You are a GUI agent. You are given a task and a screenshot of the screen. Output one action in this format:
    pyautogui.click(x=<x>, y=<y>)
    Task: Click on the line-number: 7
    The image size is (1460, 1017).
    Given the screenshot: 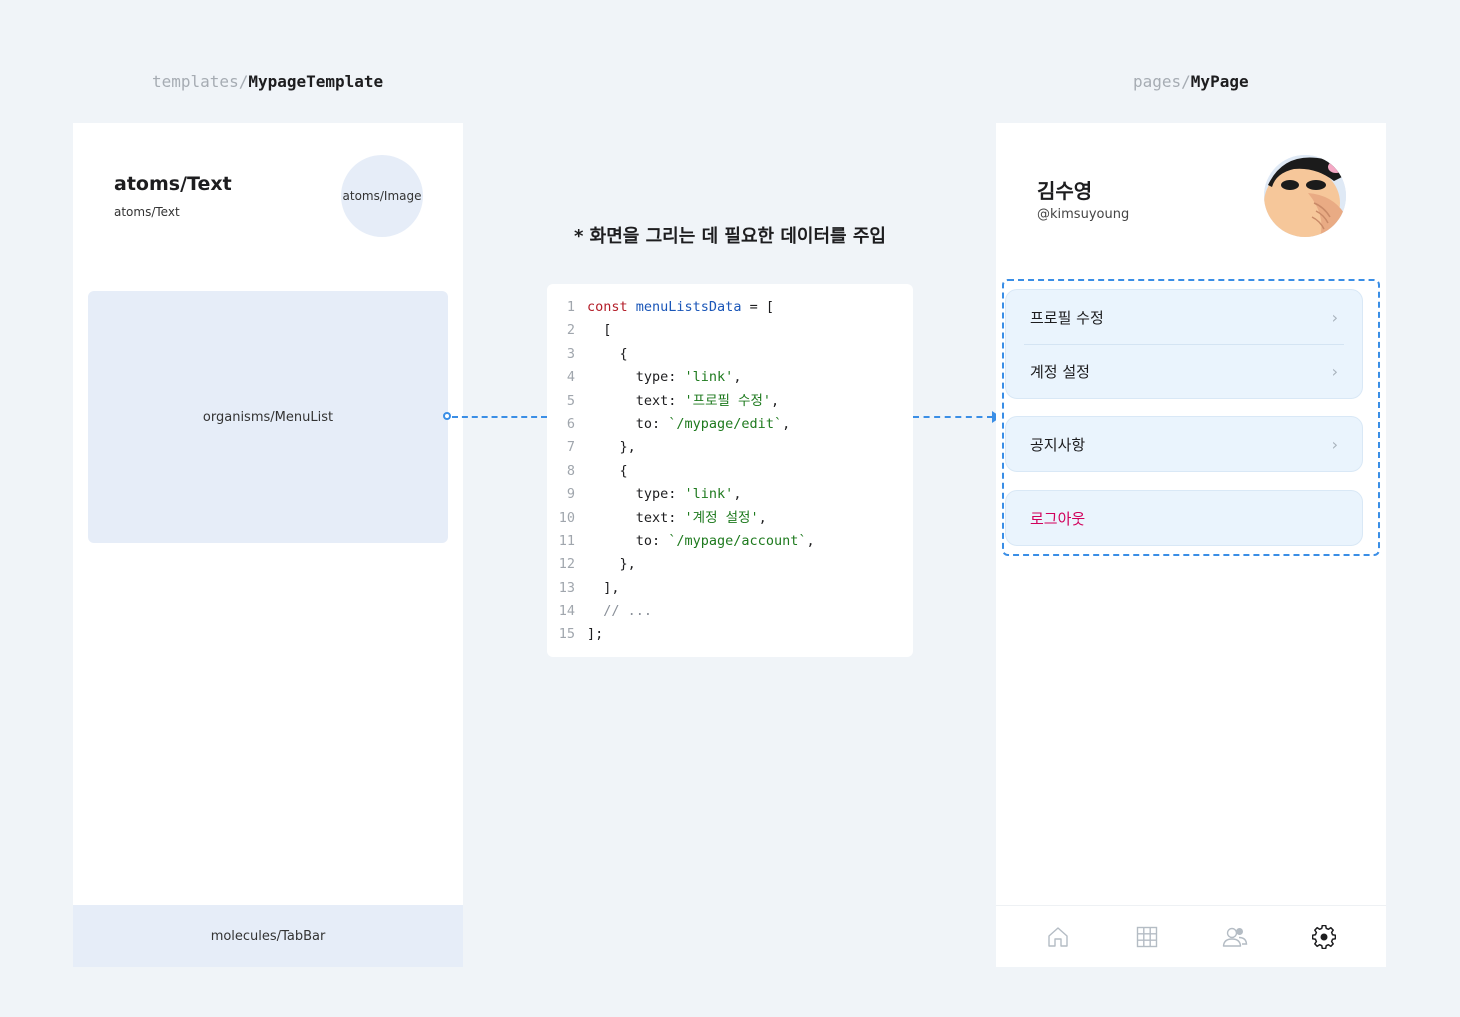 What is the action you would take?
    pyautogui.click(x=570, y=447)
    